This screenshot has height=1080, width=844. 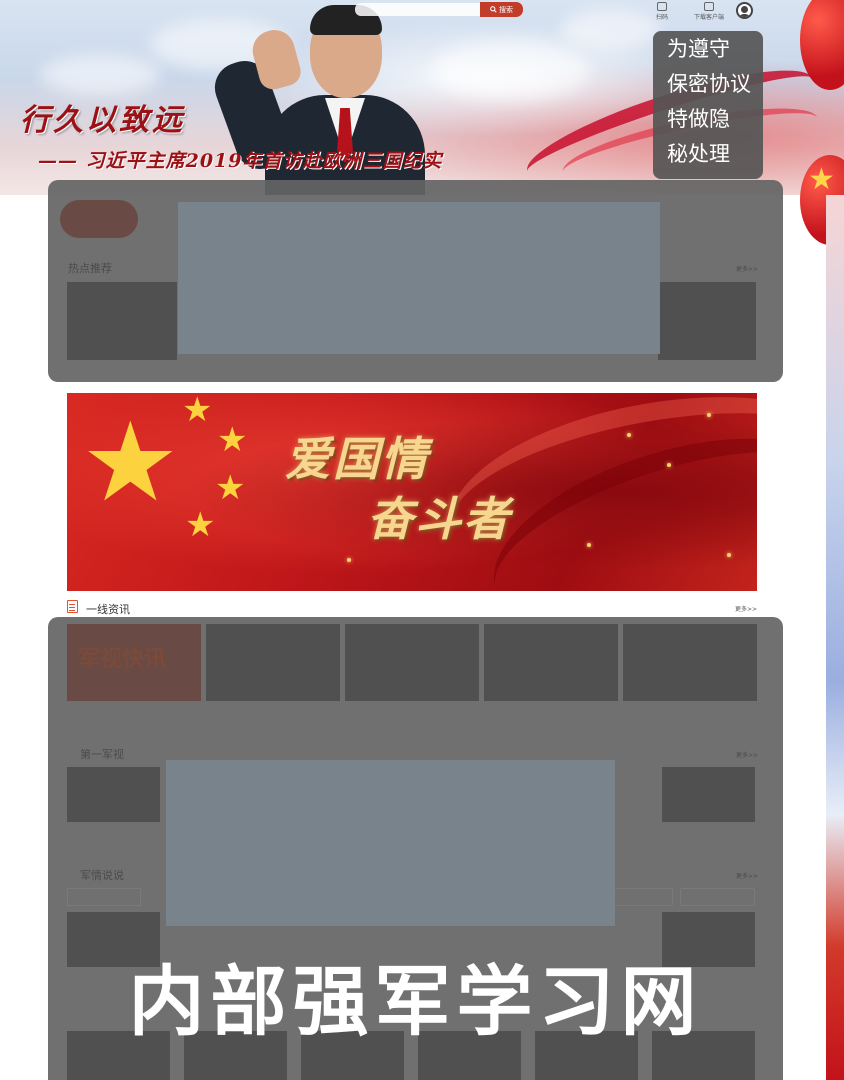 I want to click on search-button: 搜索, so click(x=501, y=9).